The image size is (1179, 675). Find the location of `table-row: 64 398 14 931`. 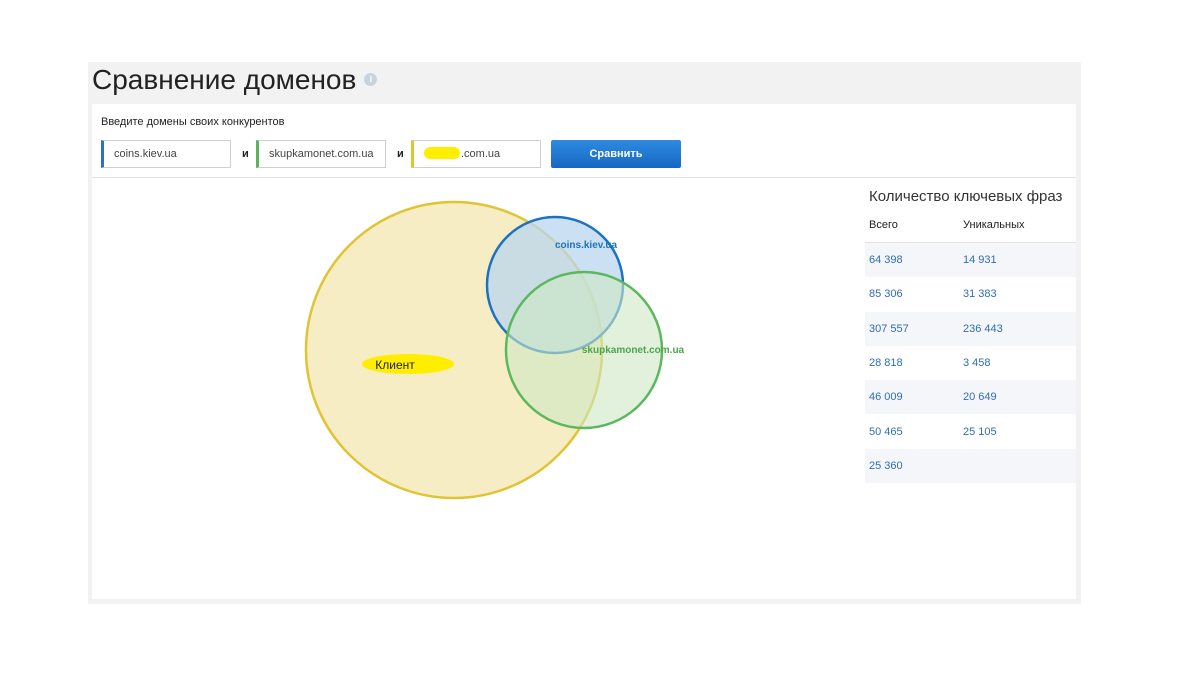

table-row: 64 398 14 931 is located at coordinates (970, 260).